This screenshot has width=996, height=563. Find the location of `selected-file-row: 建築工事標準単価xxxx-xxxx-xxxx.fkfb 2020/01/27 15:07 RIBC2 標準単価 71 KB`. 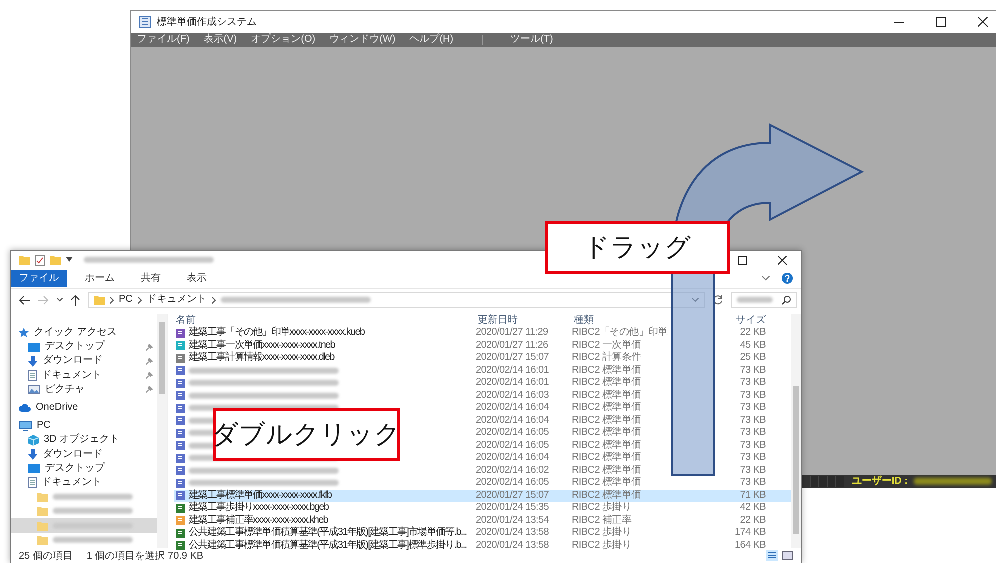

selected-file-row: 建築工事標準単価xxxx-xxxx-xxxx.fkfb 2020/01/27 15:07 RIBC2 標準単価 71 KB is located at coordinates (482, 496).